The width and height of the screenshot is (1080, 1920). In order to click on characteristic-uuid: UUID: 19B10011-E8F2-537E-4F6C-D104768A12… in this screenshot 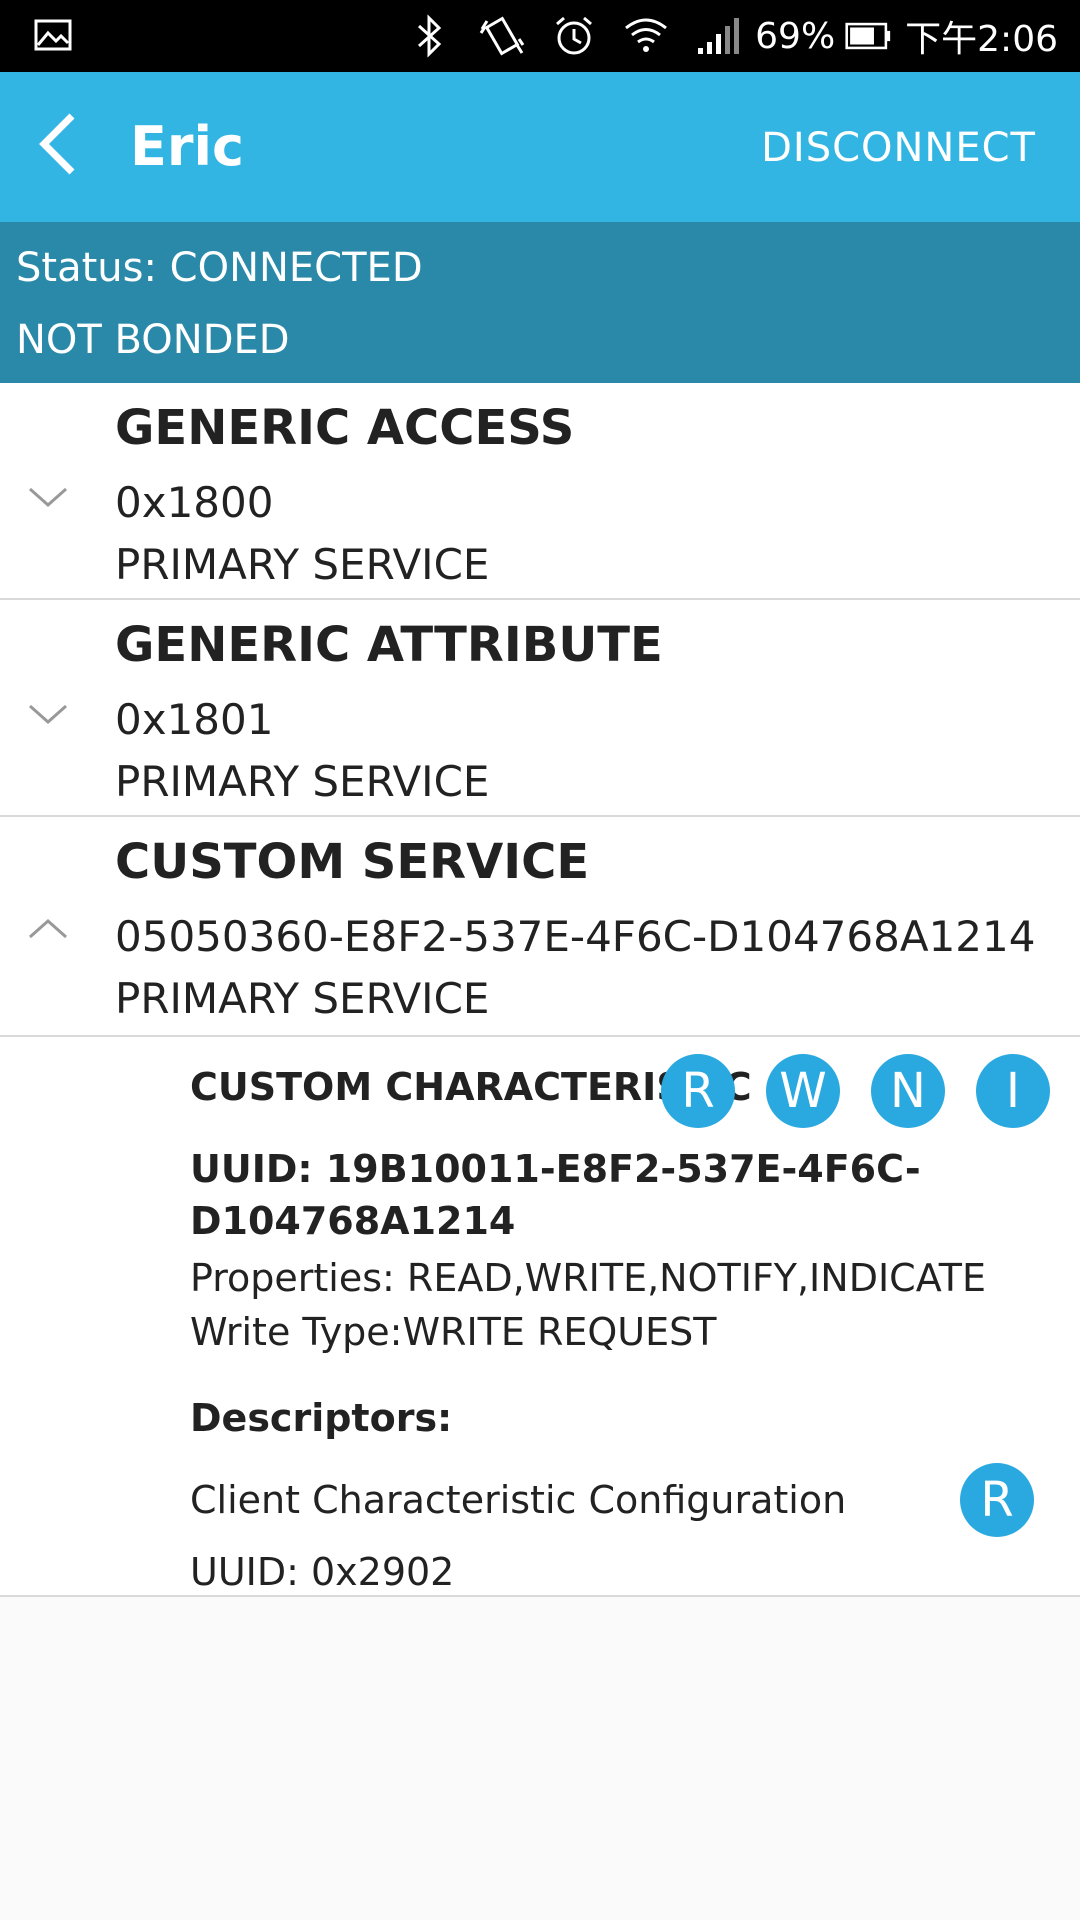, I will do `click(555, 1195)`.